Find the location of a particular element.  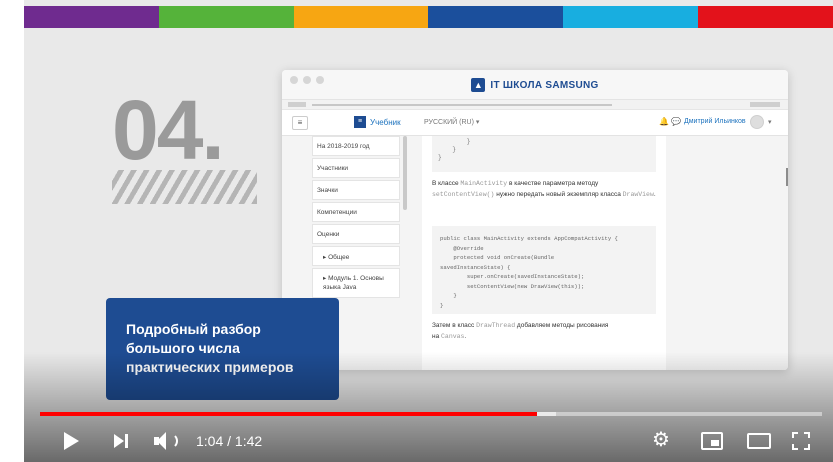

sidebar-item-general: ▸ Общее is located at coordinates (356, 256).